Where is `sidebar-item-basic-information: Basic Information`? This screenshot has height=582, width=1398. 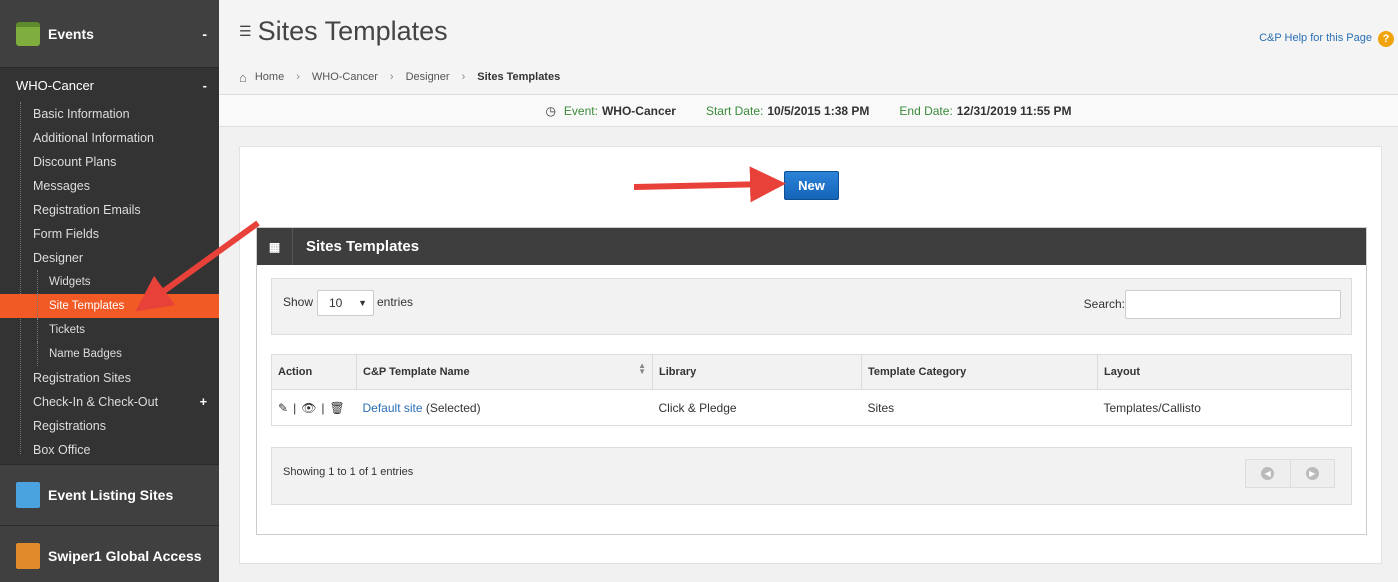
sidebar-item-basic-information: Basic Information is located at coordinates (109, 114).